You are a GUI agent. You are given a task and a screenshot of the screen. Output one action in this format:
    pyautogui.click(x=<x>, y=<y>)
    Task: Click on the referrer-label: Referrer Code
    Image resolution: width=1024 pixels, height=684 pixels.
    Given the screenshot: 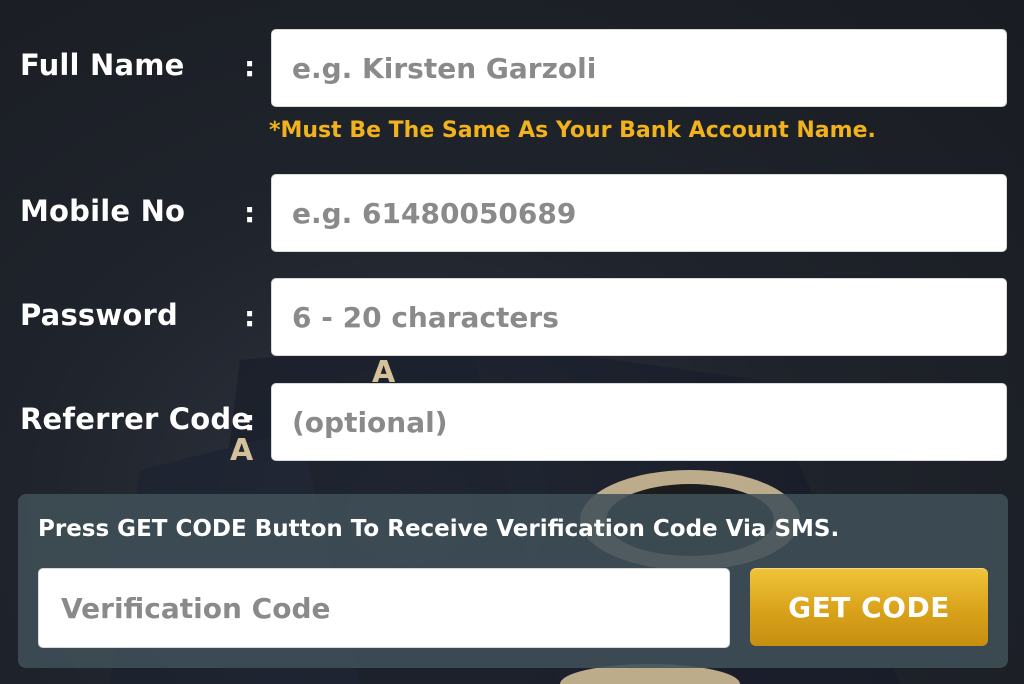 What is the action you would take?
    pyautogui.click(x=136, y=419)
    